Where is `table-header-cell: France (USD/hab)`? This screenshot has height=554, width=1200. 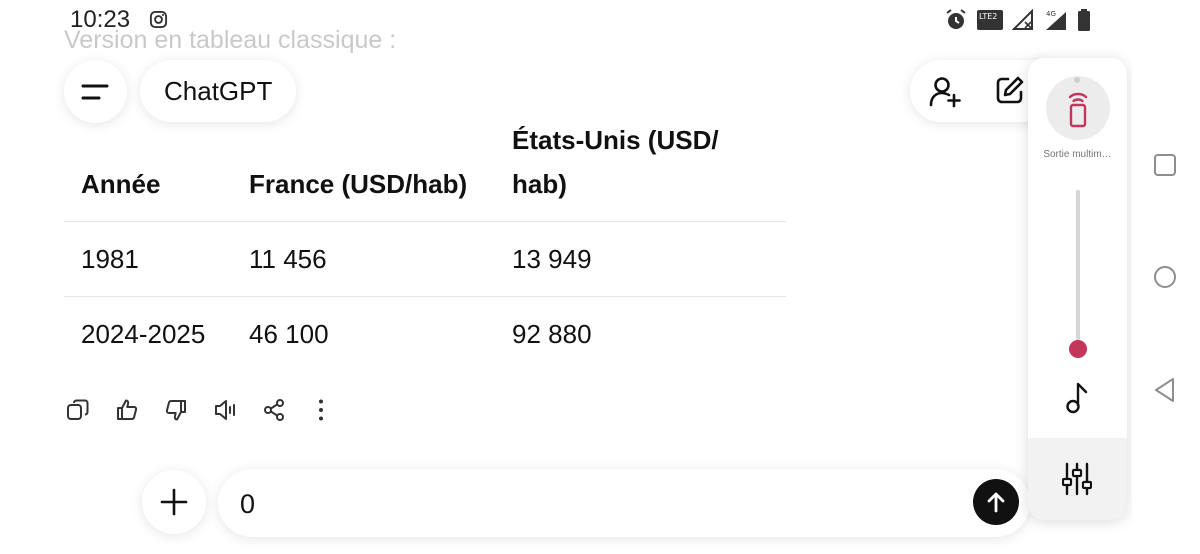 table-header-cell: France (USD/hab) is located at coordinates (358, 184).